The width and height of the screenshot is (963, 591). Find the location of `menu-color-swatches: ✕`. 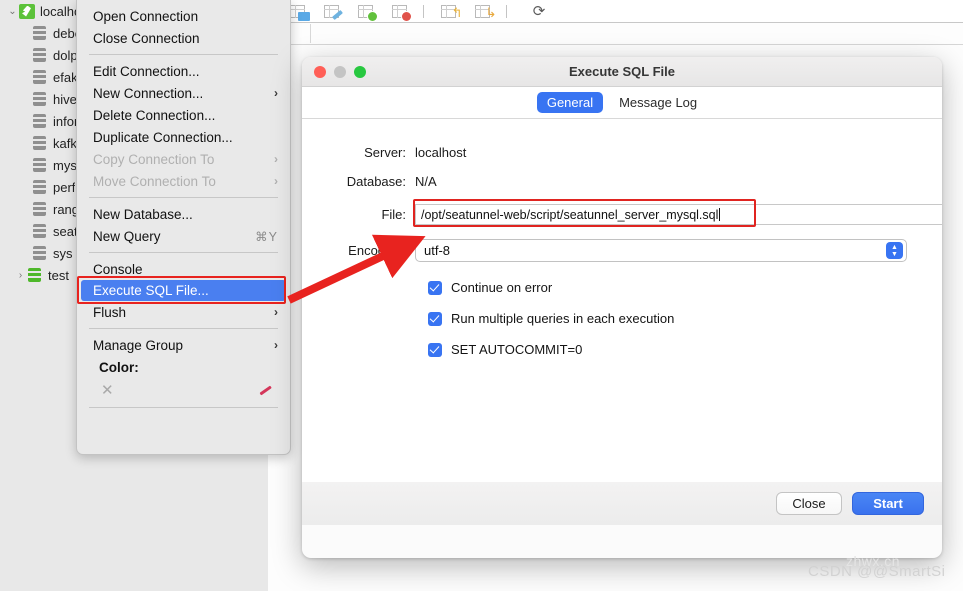

menu-color-swatches: ✕ is located at coordinates (183, 390).